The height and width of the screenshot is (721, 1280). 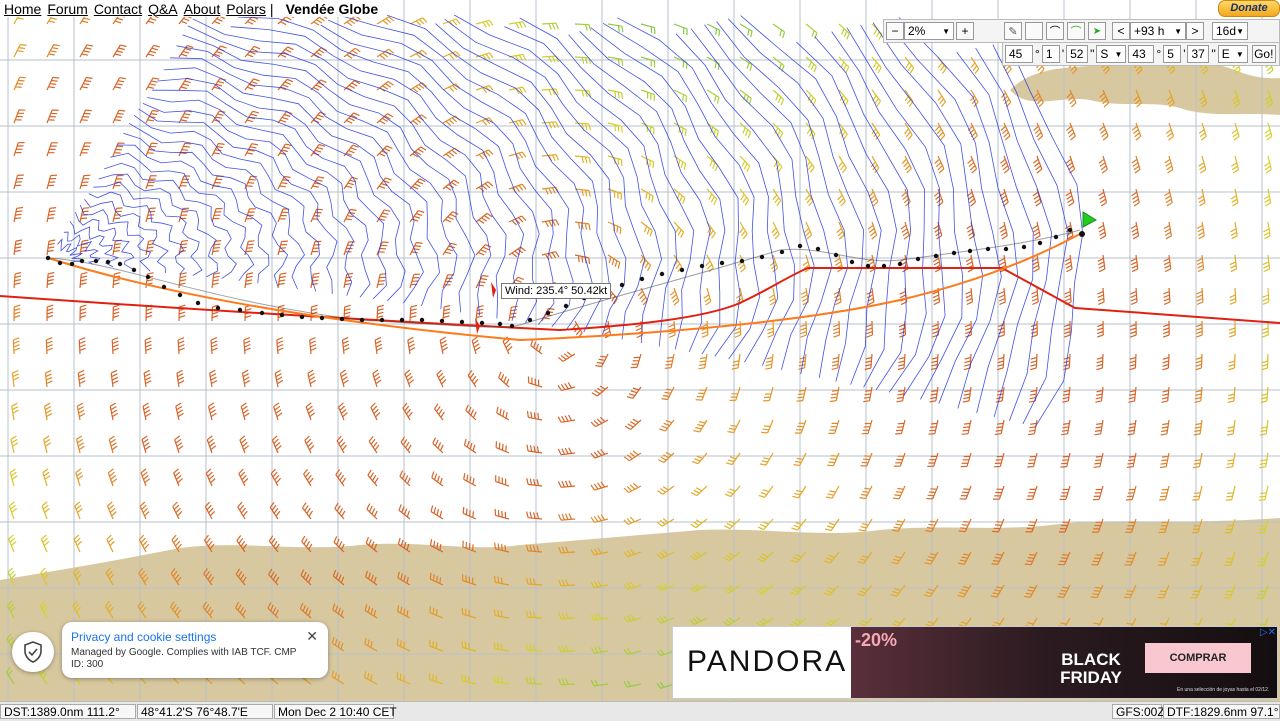 I want to click on duration-select: 16d ▼, so click(x=1230, y=31).